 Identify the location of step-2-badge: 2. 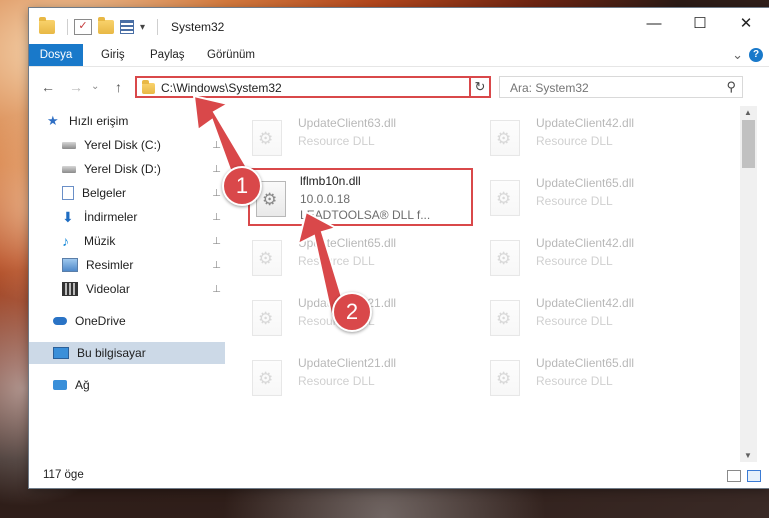
(352, 312).